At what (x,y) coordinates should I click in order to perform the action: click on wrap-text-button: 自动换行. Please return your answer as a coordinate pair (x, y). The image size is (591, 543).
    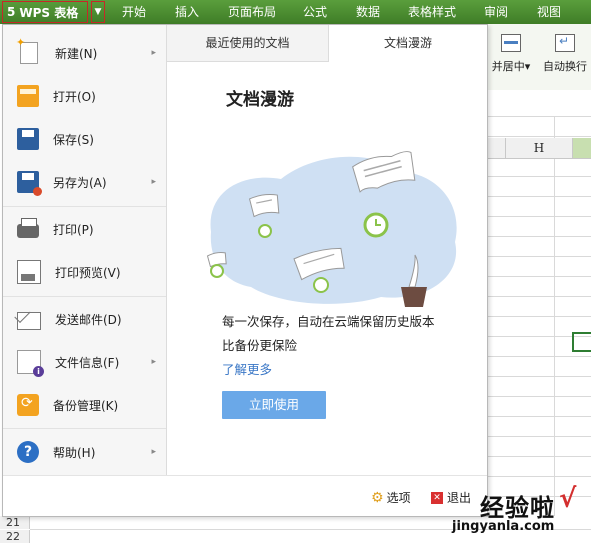
    Looking at the image, I should click on (565, 54).